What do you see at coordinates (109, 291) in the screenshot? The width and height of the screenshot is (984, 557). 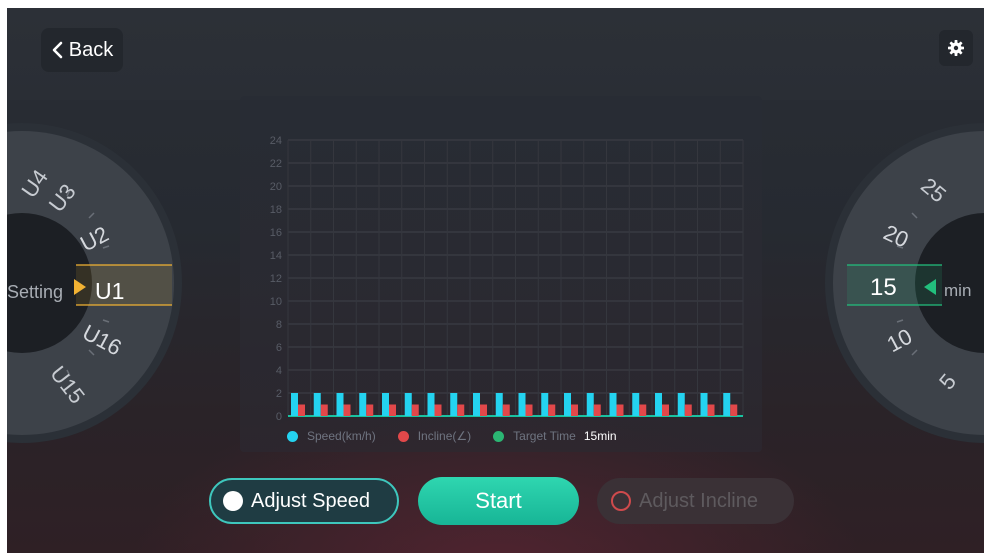 I see `program-selected-value: U1` at bounding box center [109, 291].